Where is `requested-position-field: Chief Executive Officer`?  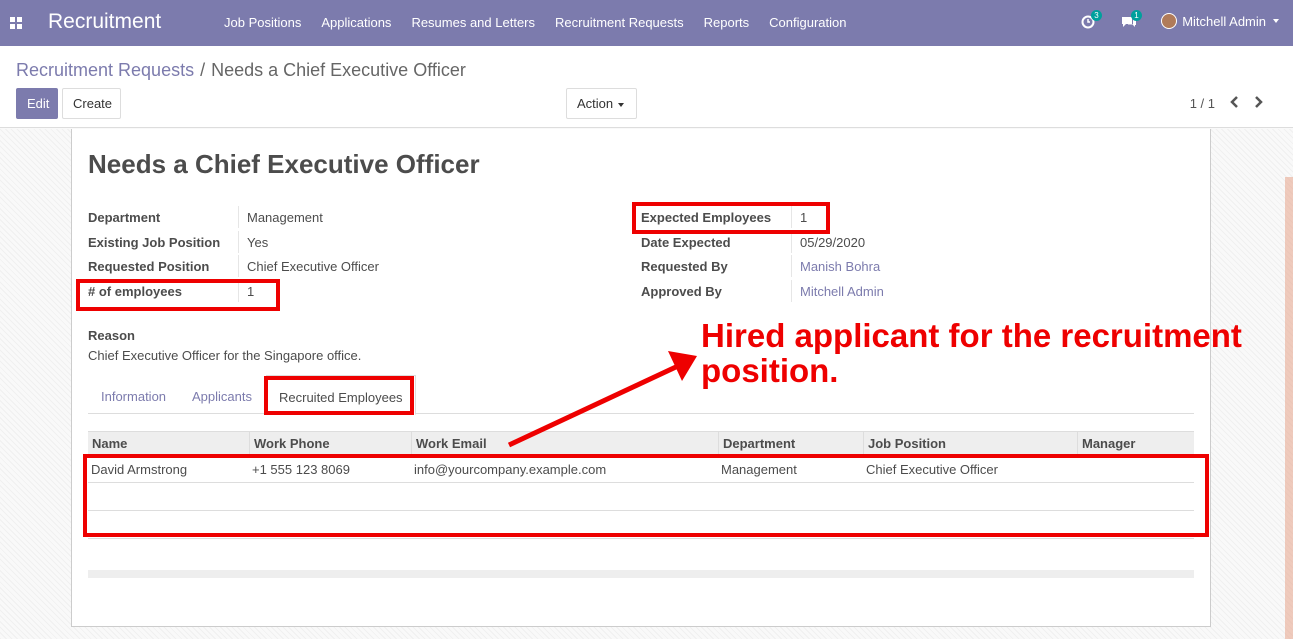
requested-position-field: Chief Executive Officer is located at coordinates (308, 266).